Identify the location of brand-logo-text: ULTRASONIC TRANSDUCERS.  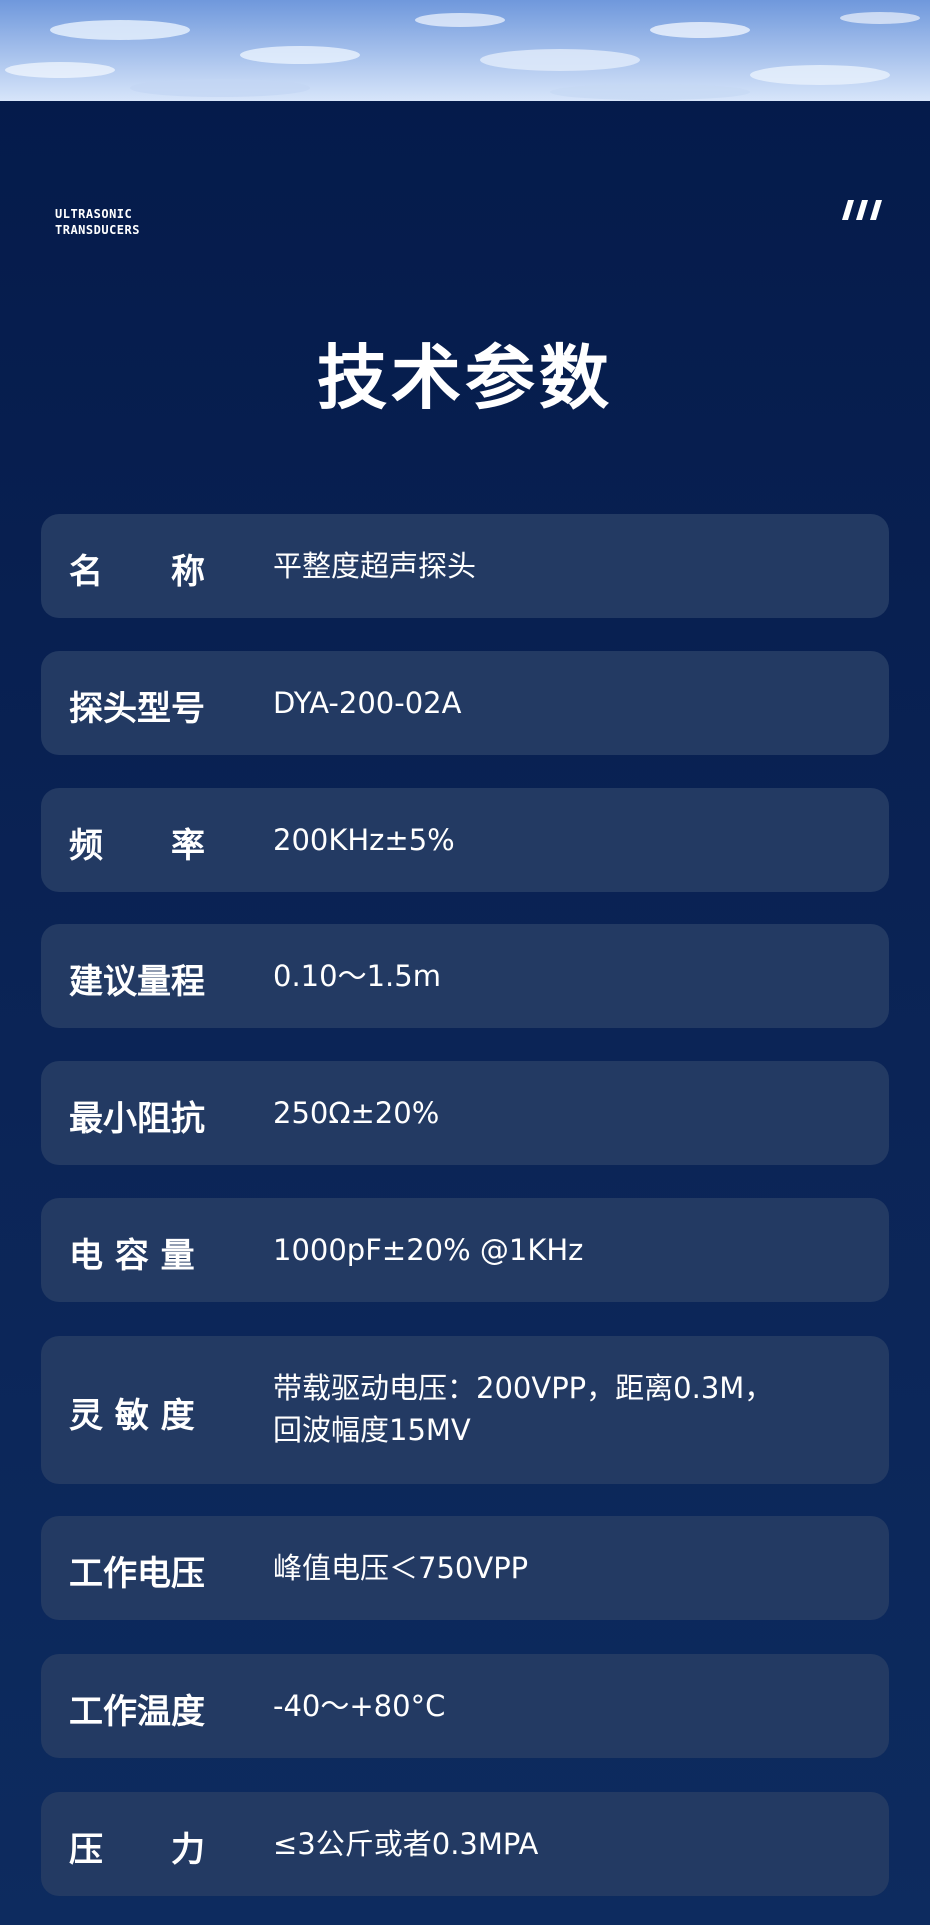
(97, 222).